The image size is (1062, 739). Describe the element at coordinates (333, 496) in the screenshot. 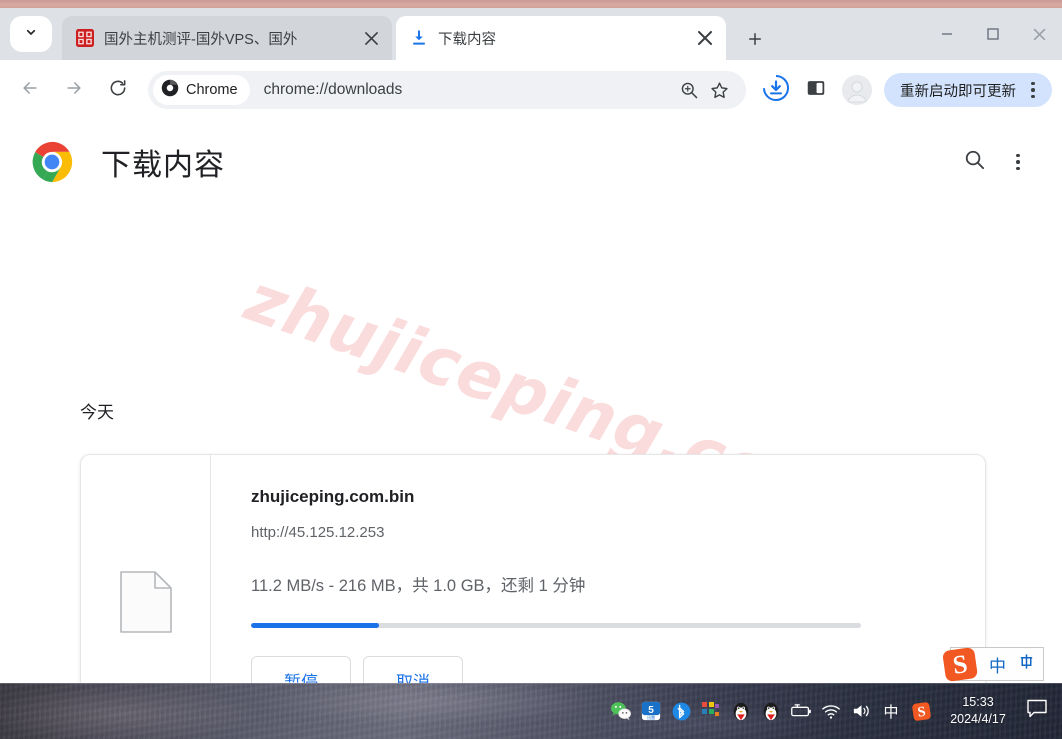

I see `download-filename: zhujiceping.com.bin` at that location.